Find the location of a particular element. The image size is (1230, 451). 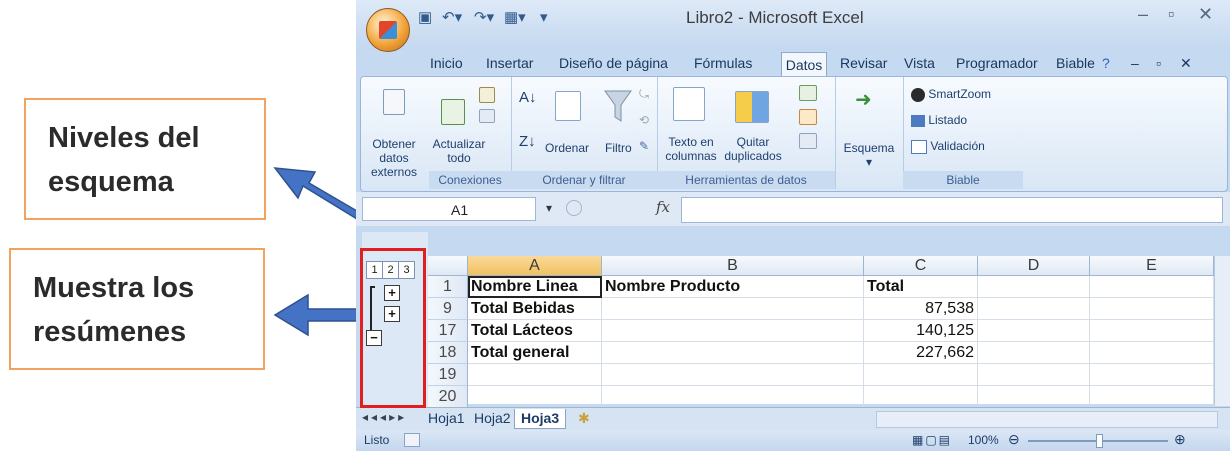

cell-b9 is located at coordinates (733, 309).